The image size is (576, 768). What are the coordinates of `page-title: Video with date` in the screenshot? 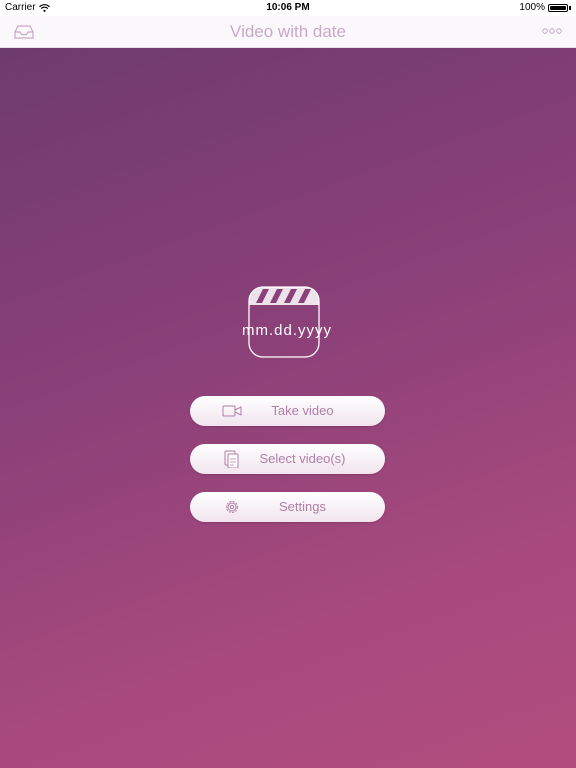 It's located at (288, 31).